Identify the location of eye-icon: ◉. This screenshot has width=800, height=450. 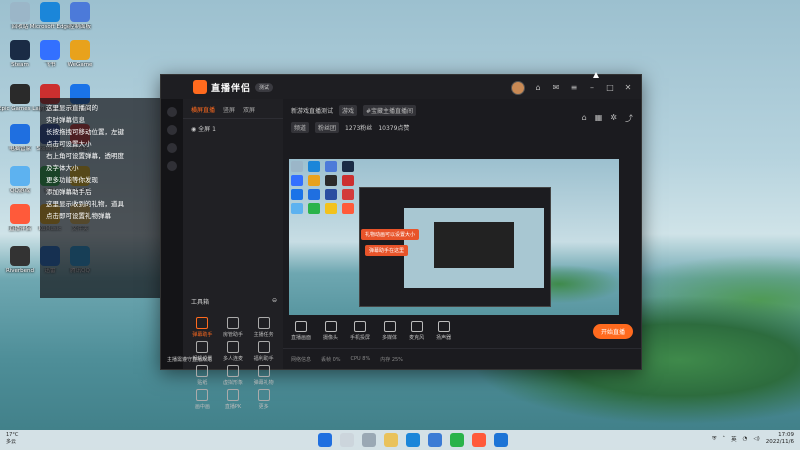
(193, 129).